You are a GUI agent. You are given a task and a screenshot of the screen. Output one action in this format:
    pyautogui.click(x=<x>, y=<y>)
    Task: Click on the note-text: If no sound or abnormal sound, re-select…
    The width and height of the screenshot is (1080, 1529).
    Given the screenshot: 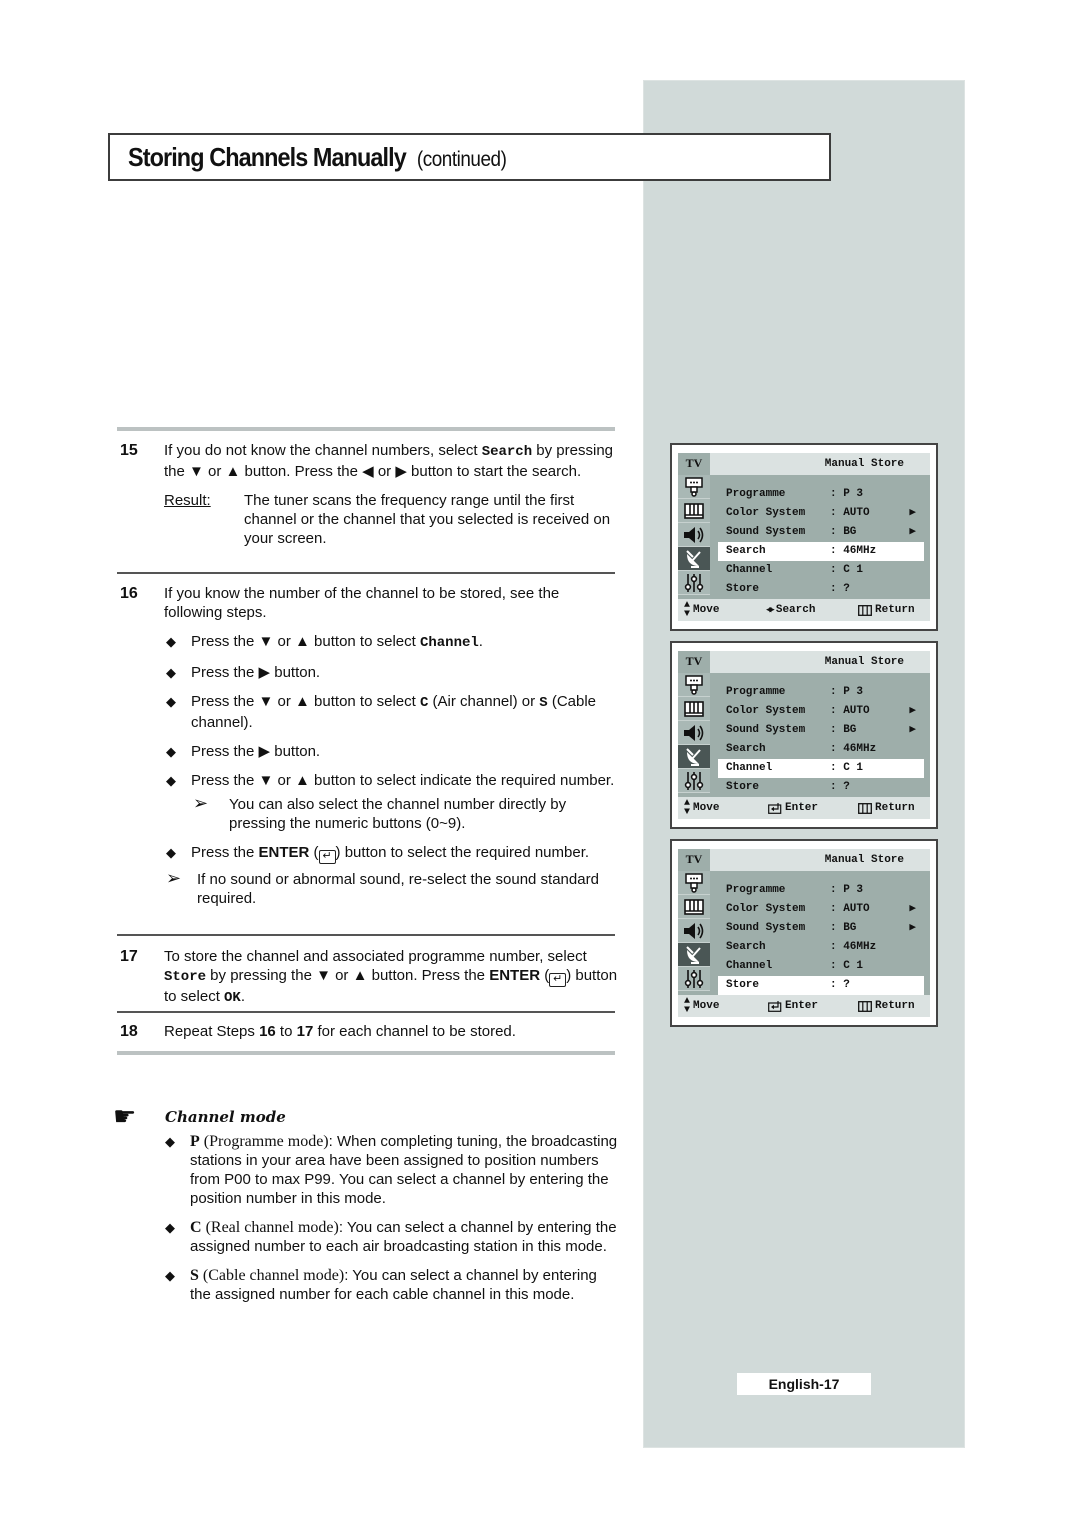 What is the action you would take?
    pyautogui.click(x=398, y=889)
    